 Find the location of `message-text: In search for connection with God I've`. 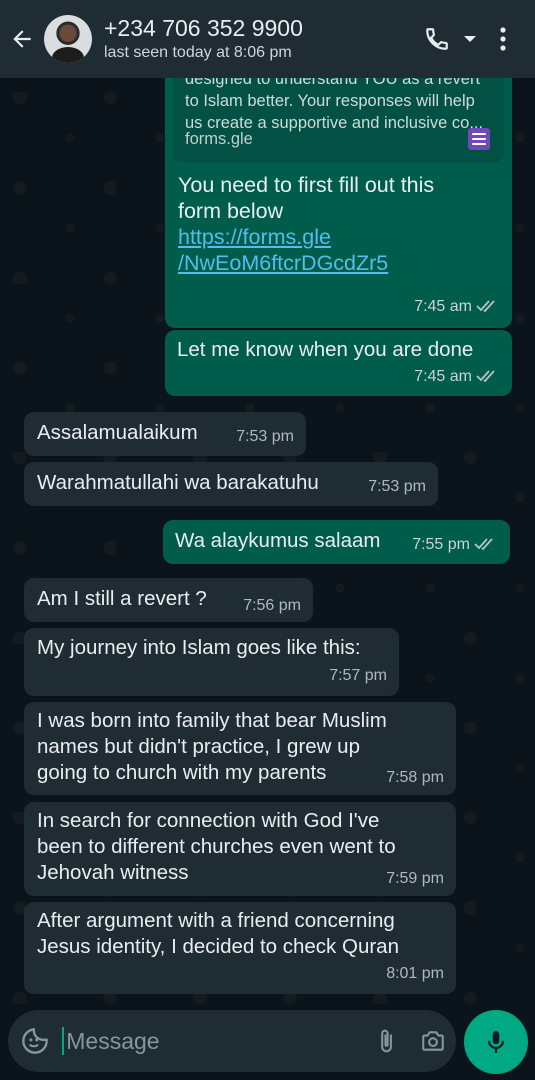

message-text: In search for connection with God I've is located at coordinates (208, 820).